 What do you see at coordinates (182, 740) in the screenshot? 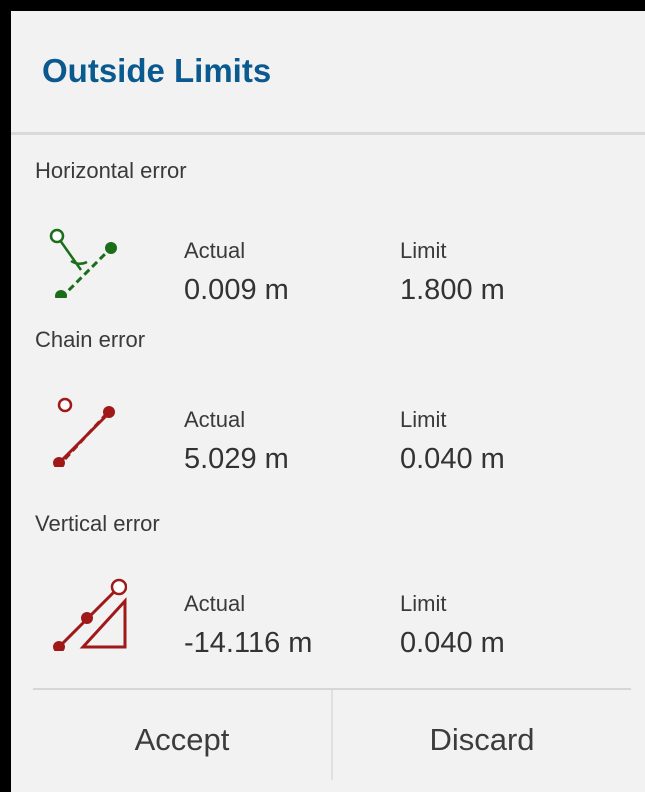
I see `accept-button: Accept` at bounding box center [182, 740].